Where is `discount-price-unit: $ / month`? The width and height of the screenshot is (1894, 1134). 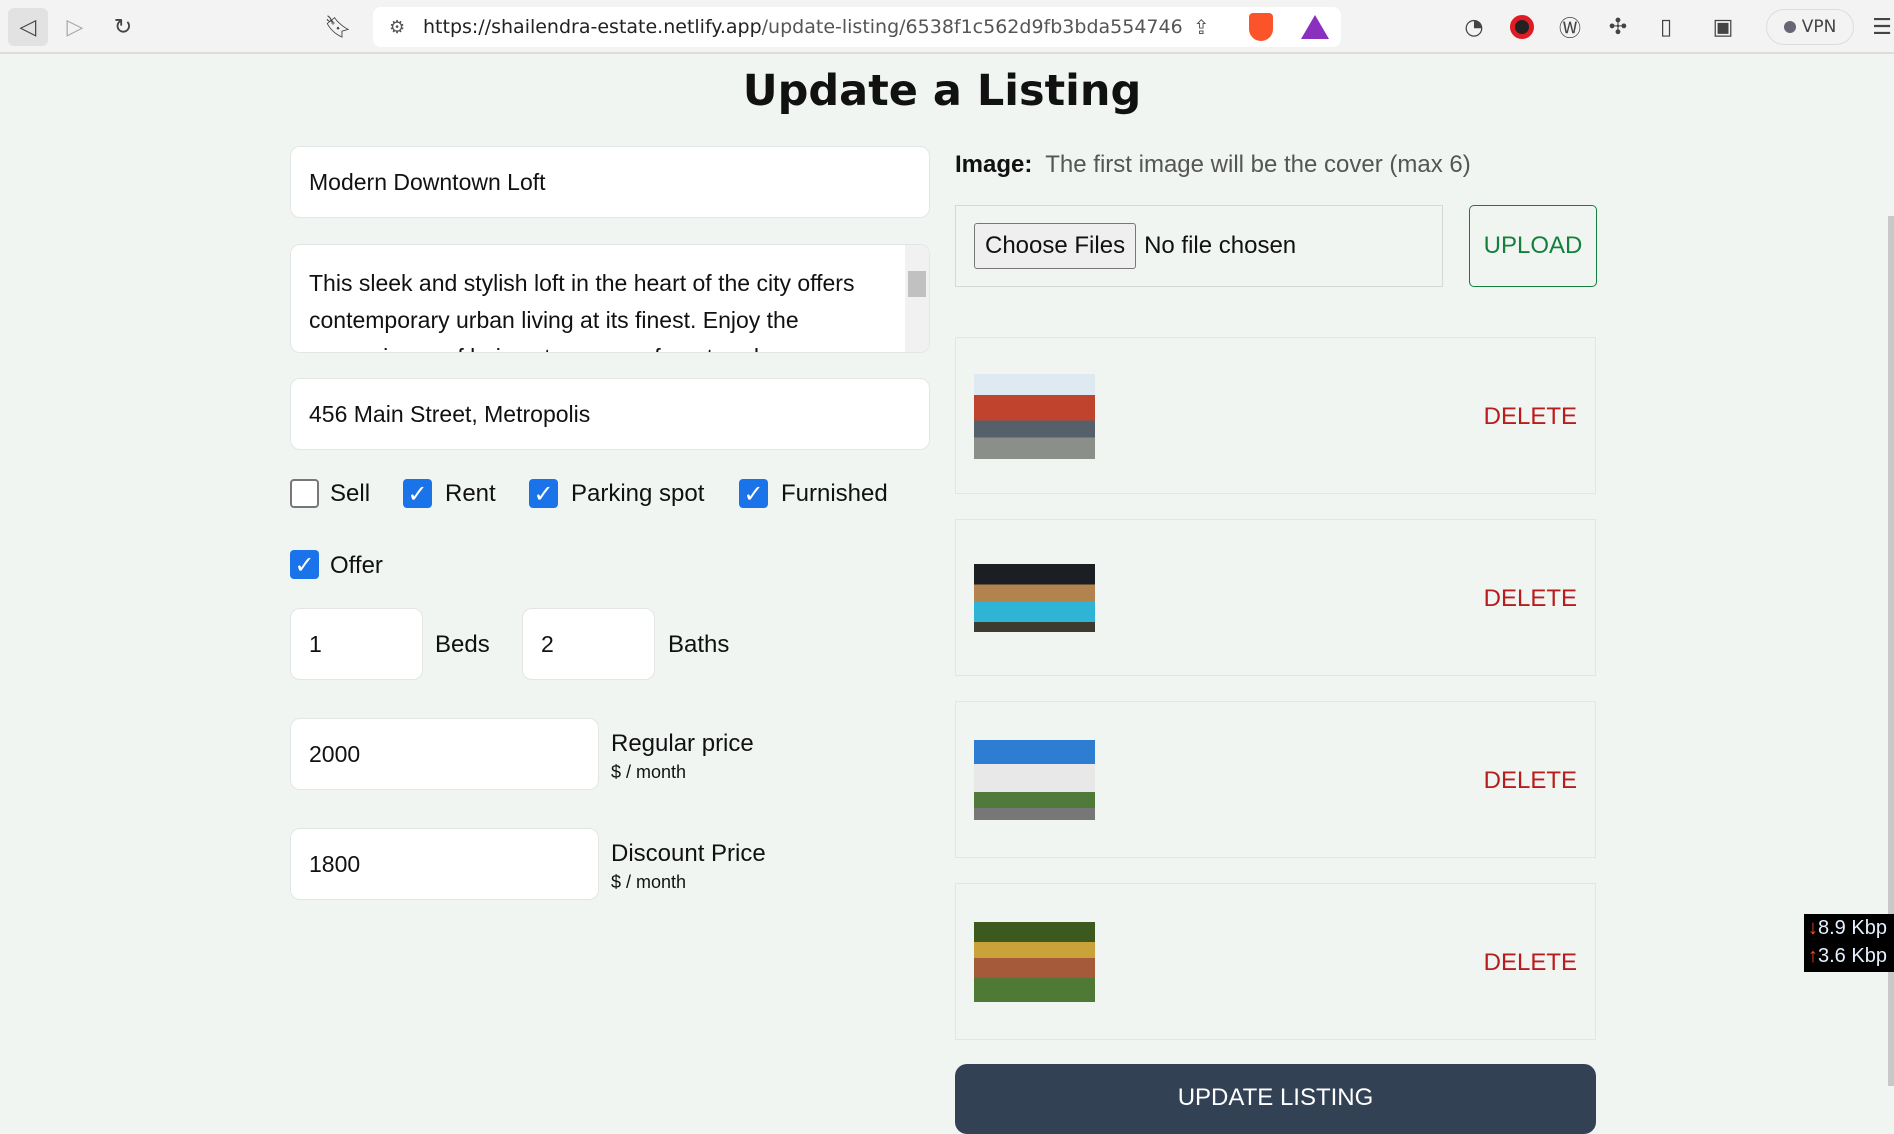 discount-price-unit: $ / month is located at coordinates (649, 882).